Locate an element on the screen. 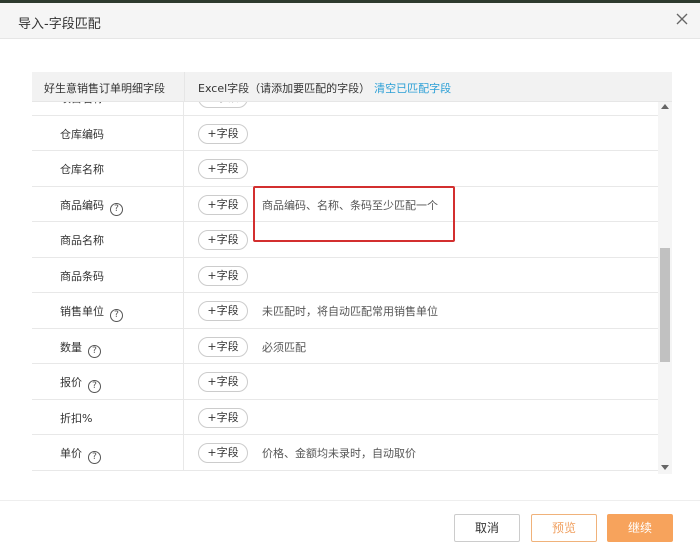  field-name-text: 报价 is located at coordinates (71, 382).